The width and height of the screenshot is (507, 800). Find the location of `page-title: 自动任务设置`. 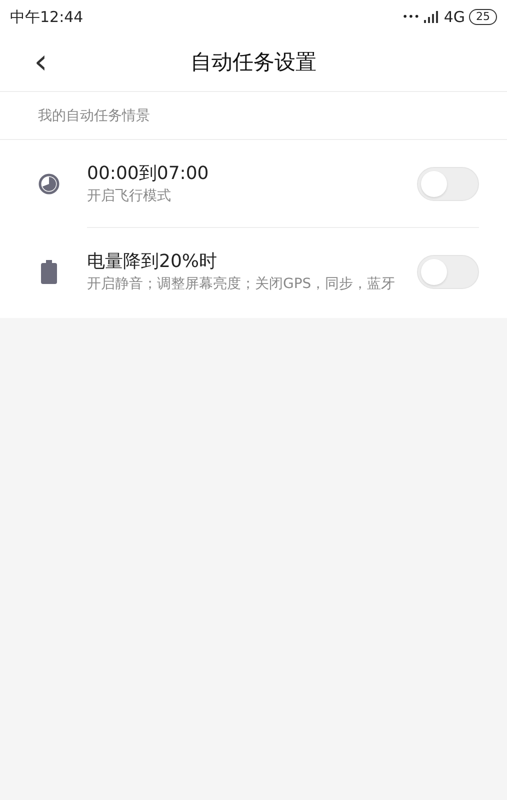

page-title: 自动任务设置 is located at coordinates (253, 62).